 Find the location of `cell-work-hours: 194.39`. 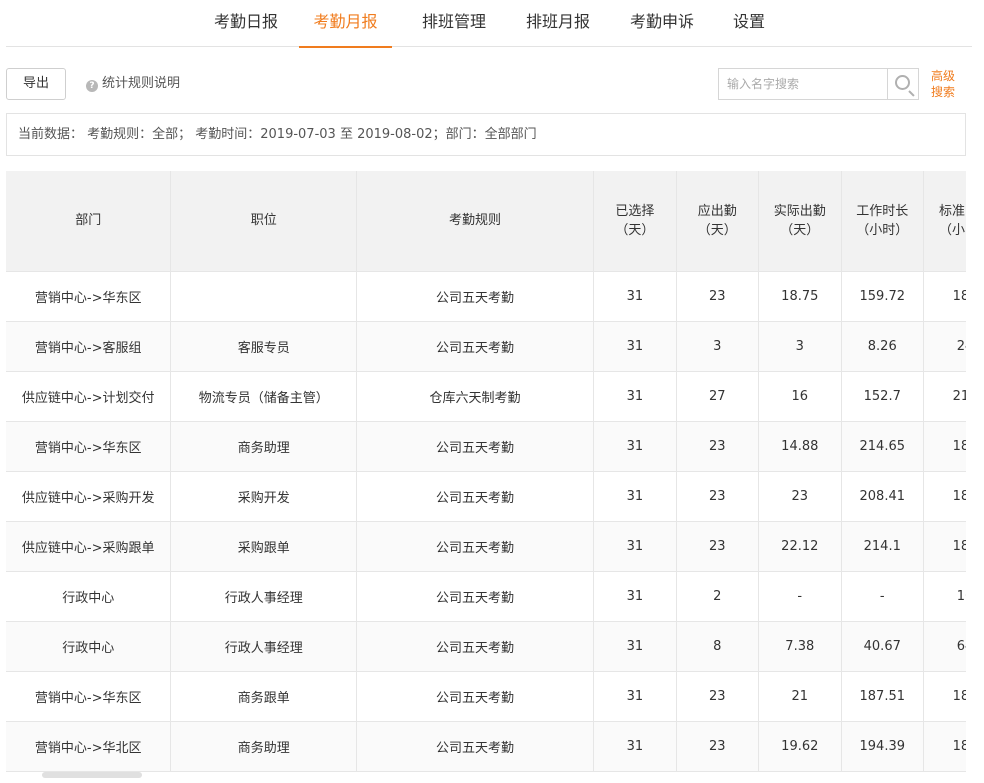

cell-work-hours: 194.39 is located at coordinates (882, 746).